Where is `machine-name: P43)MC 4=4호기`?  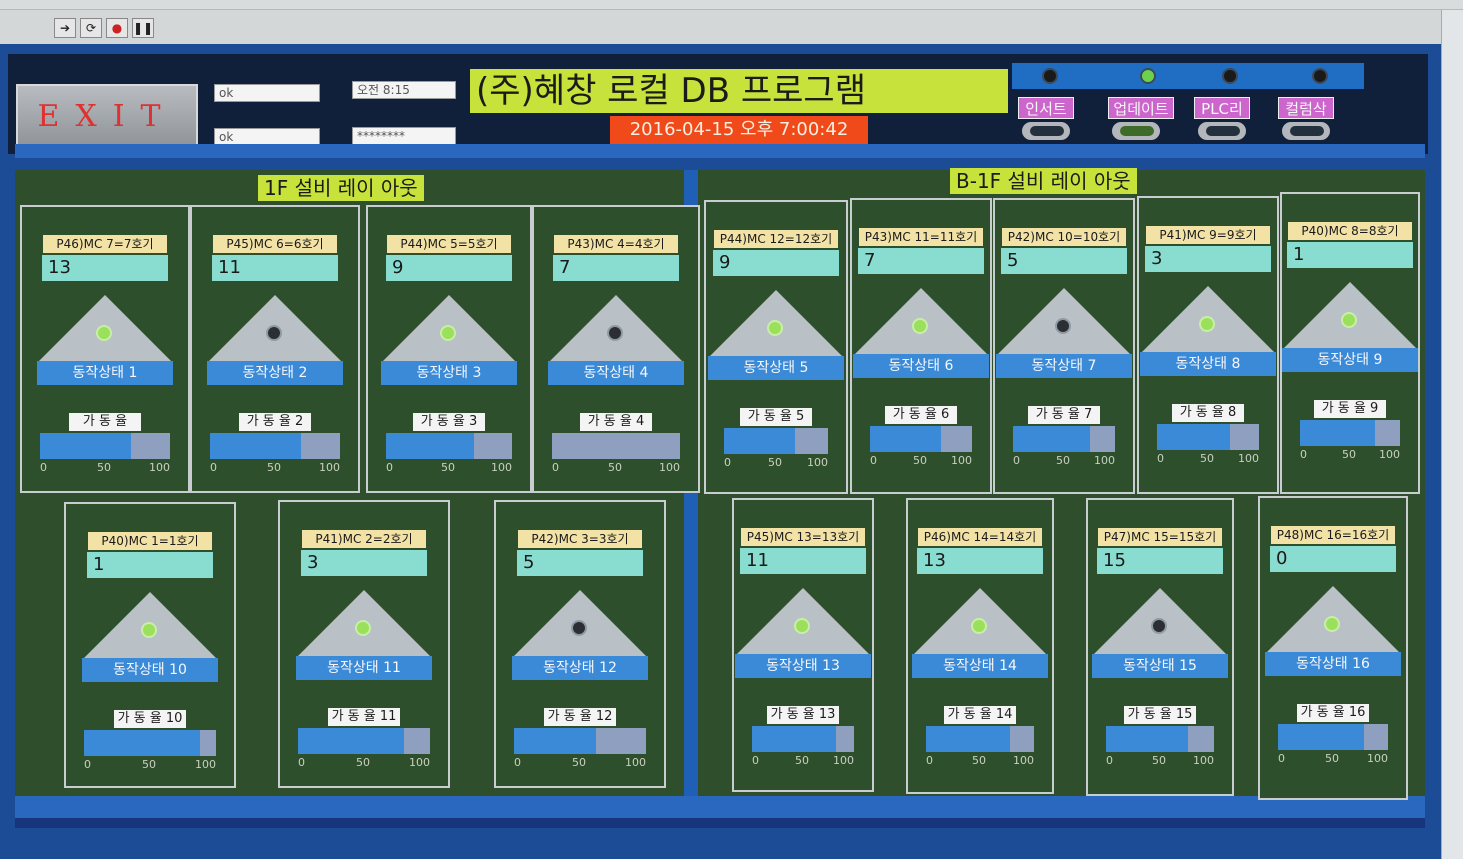
machine-name: P43)MC 4=4호기 is located at coordinates (616, 244).